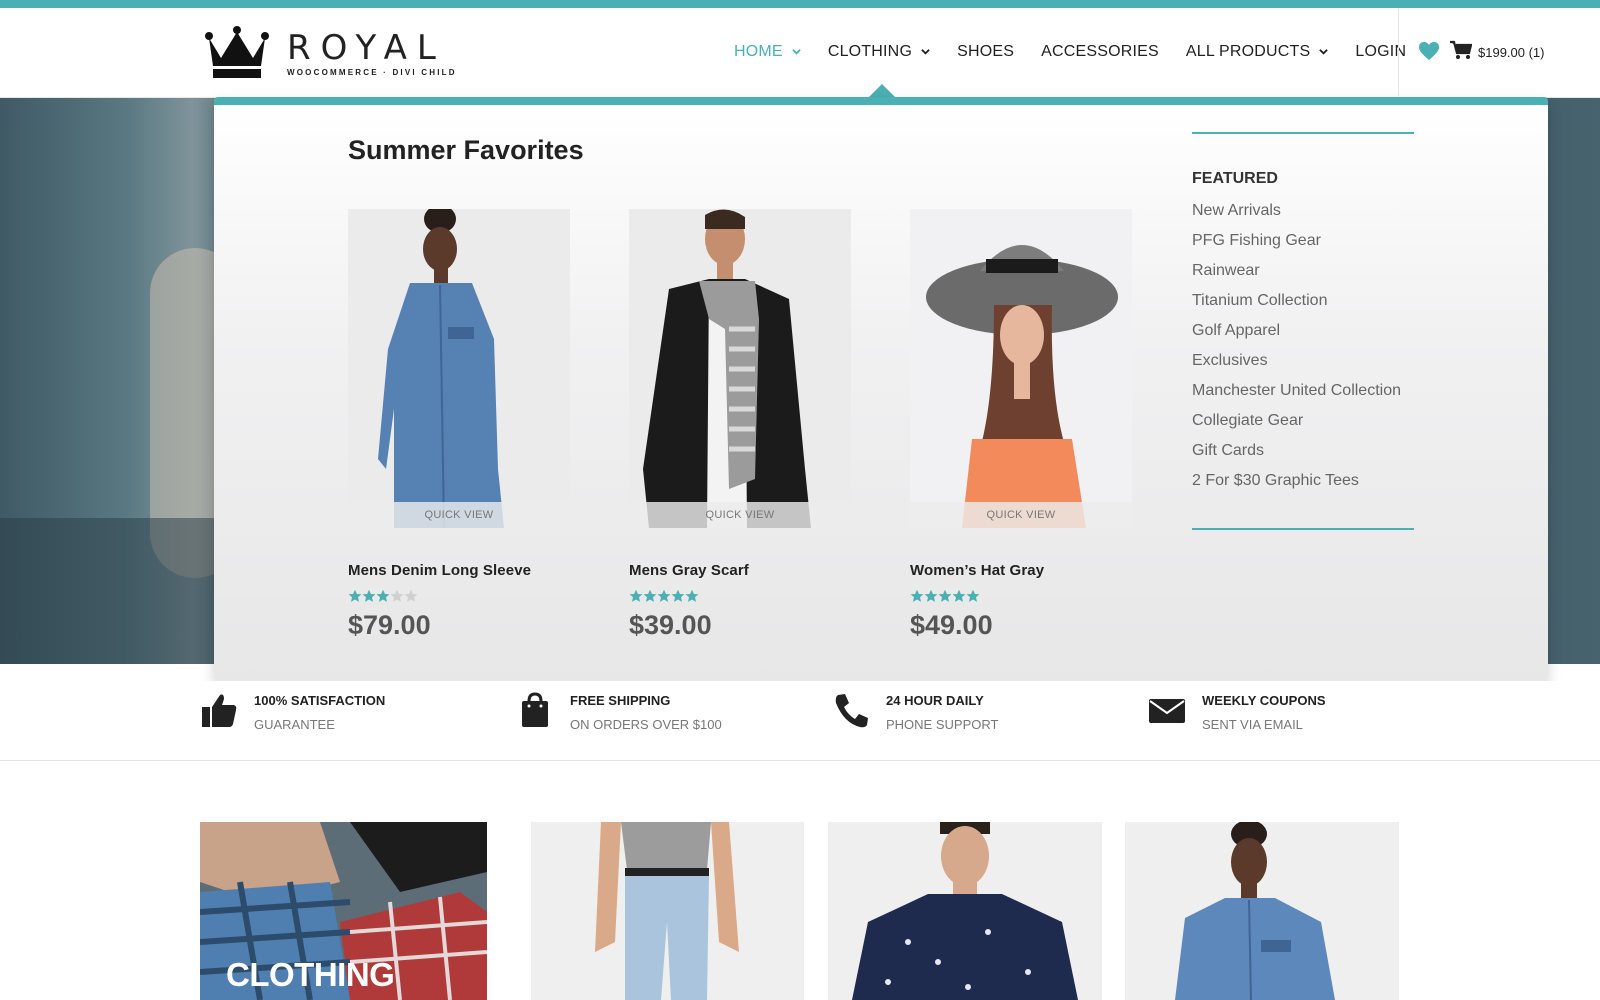 Image resolution: width=1600 pixels, height=1000 pixels. Describe the element at coordinates (343, 911) in the screenshot. I see `category-tile-clothing: CLOTHING` at that location.